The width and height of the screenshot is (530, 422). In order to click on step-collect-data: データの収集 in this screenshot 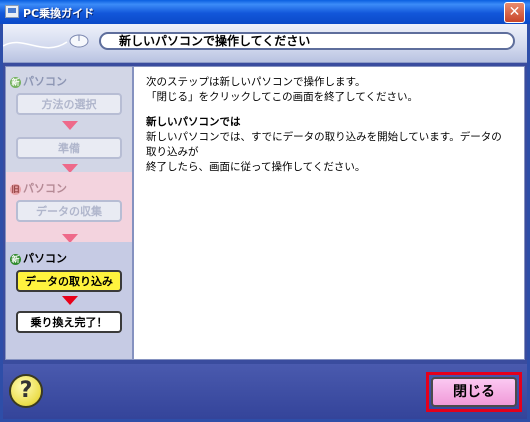, I will do `click(69, 211)`.